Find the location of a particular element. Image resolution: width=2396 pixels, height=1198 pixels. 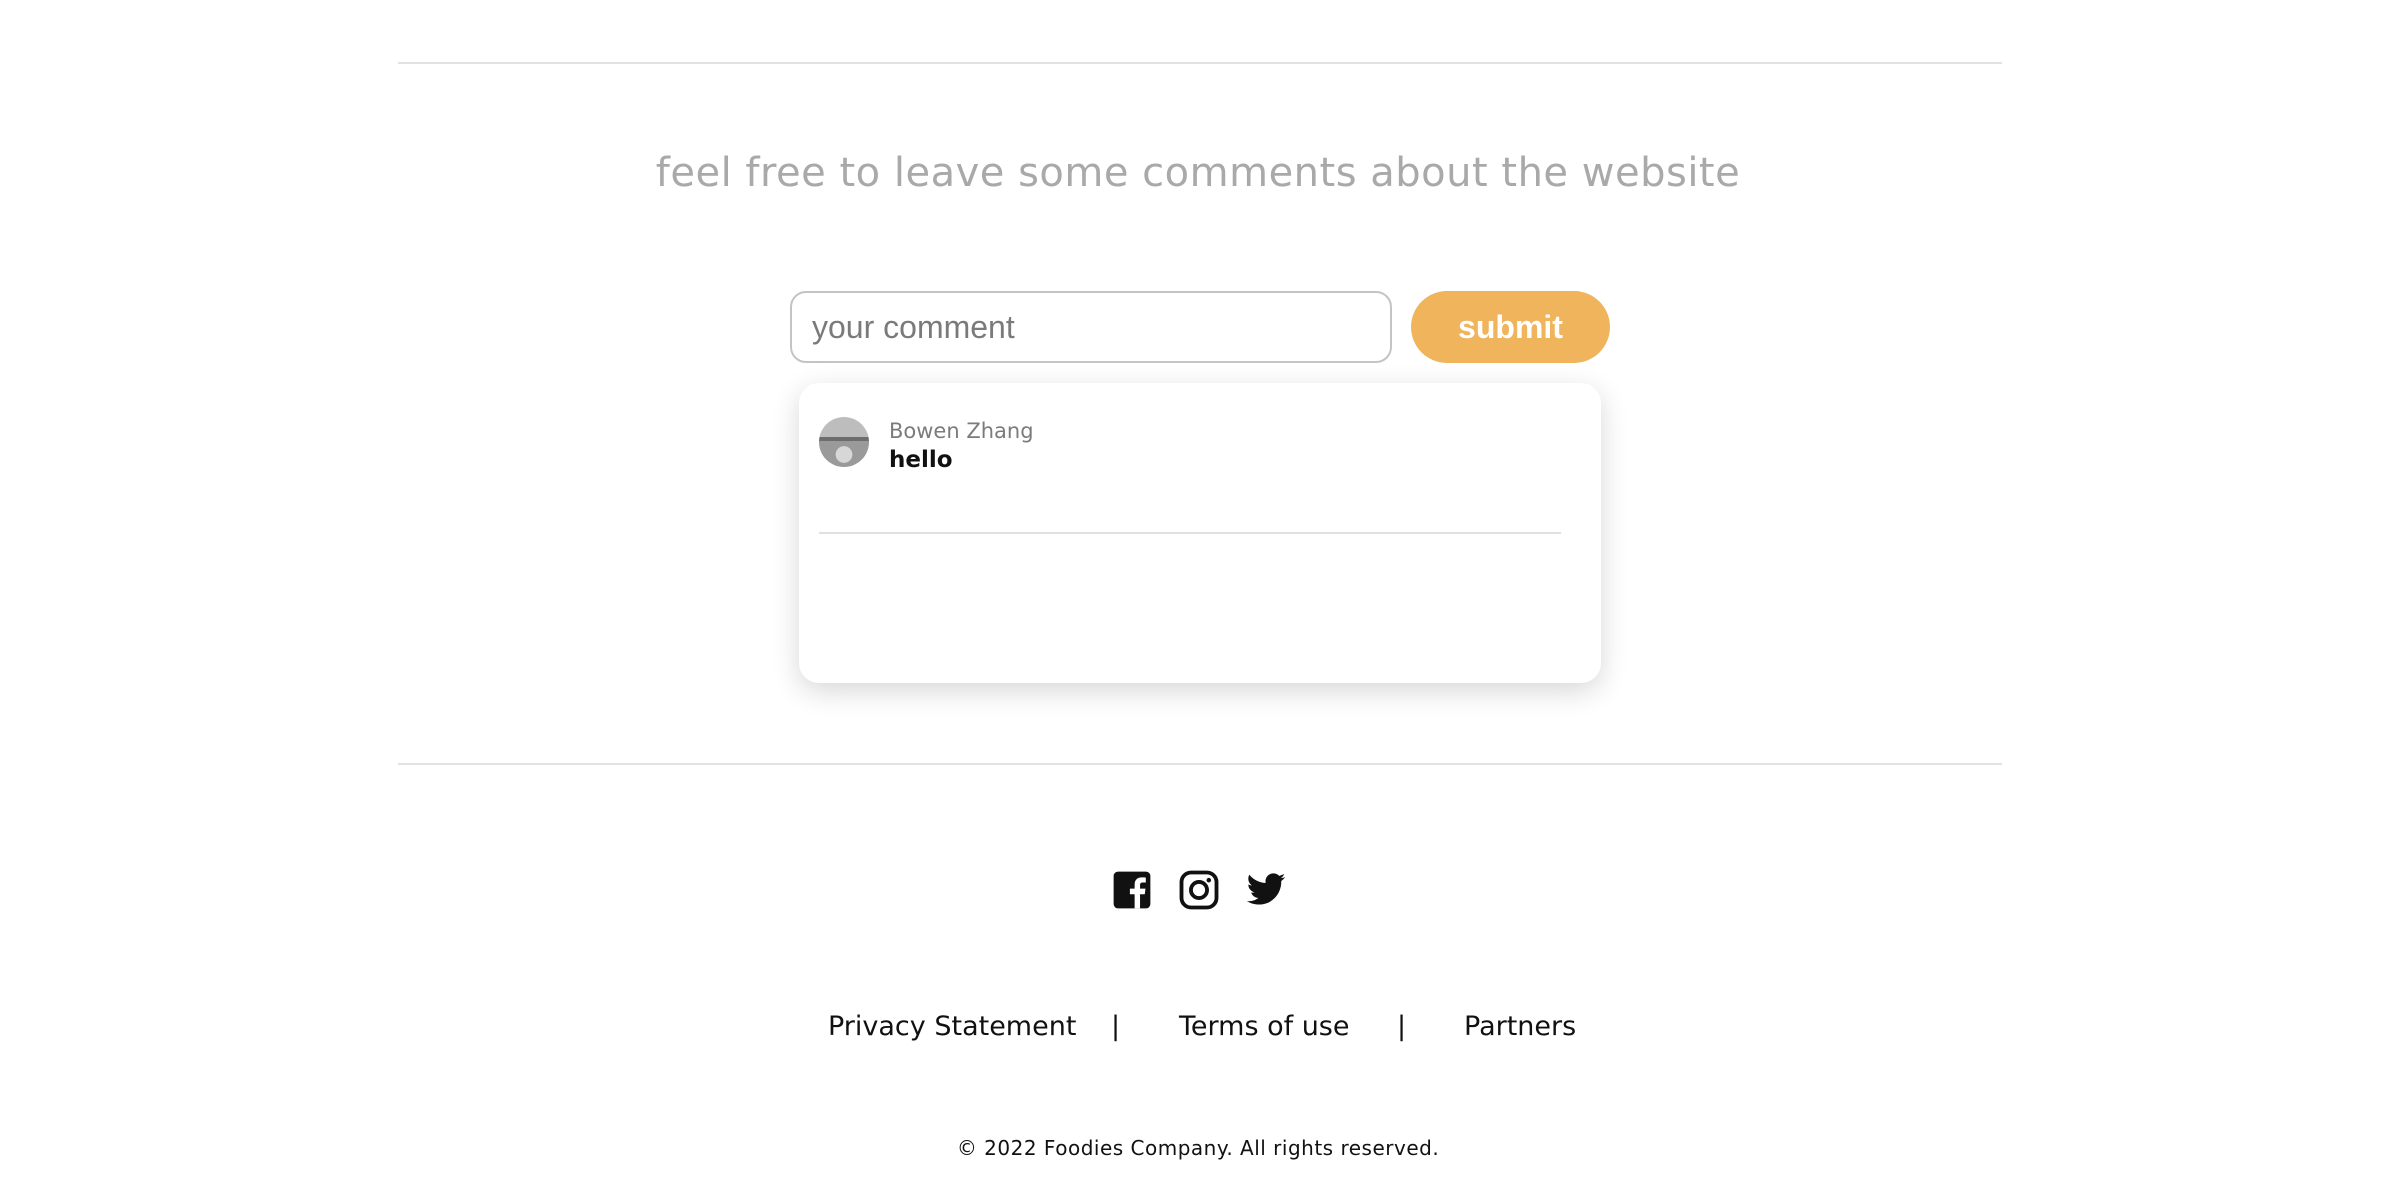

social-links is located at coordinates (1201, 890).